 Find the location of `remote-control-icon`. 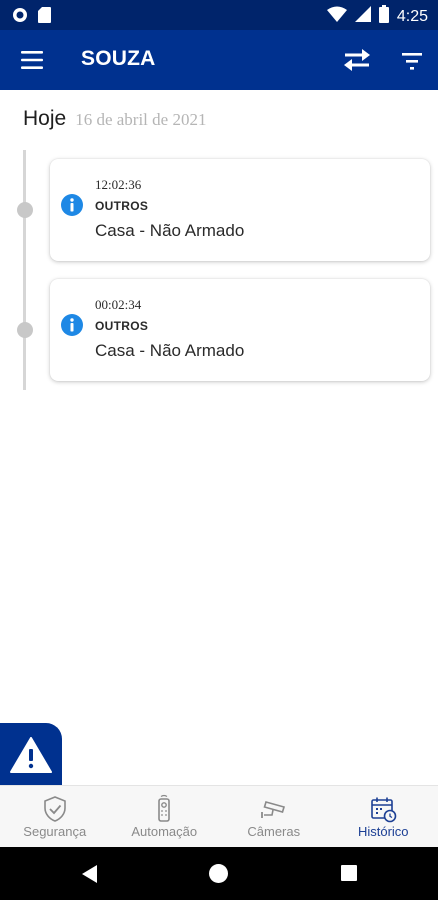

remote-control-icon is located at coordinates (164, 808).